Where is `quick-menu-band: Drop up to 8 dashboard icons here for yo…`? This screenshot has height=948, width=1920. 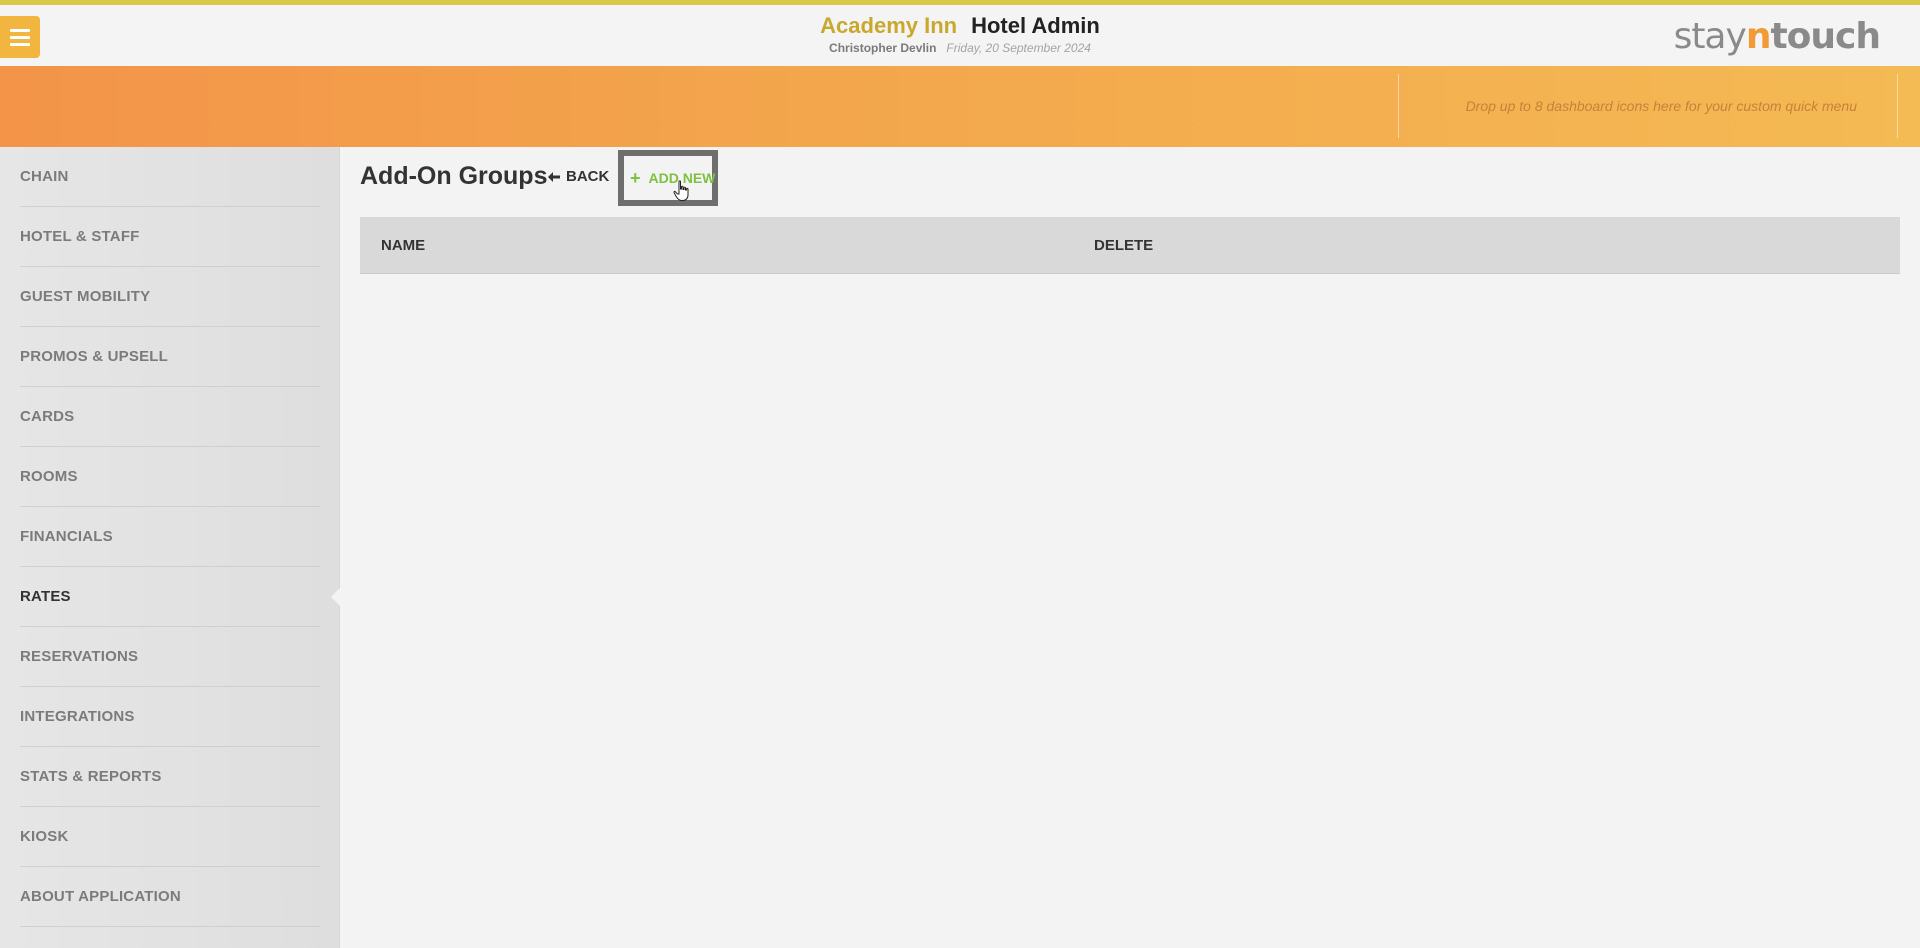
quick-menu-band: Drop up to 8 dashboard icons here for yo… is located at coordinates (960, 106).